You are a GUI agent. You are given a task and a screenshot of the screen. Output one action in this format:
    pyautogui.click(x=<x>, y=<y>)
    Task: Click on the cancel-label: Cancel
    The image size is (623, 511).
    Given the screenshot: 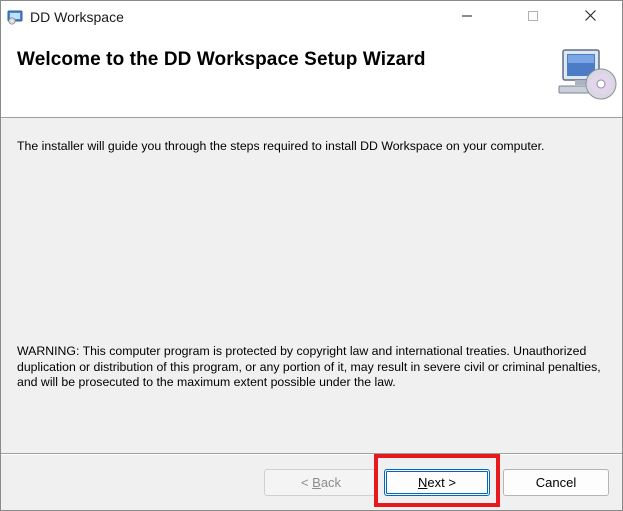 What is the action you would take?
    pyautogui.click(x=556, y=482)
    